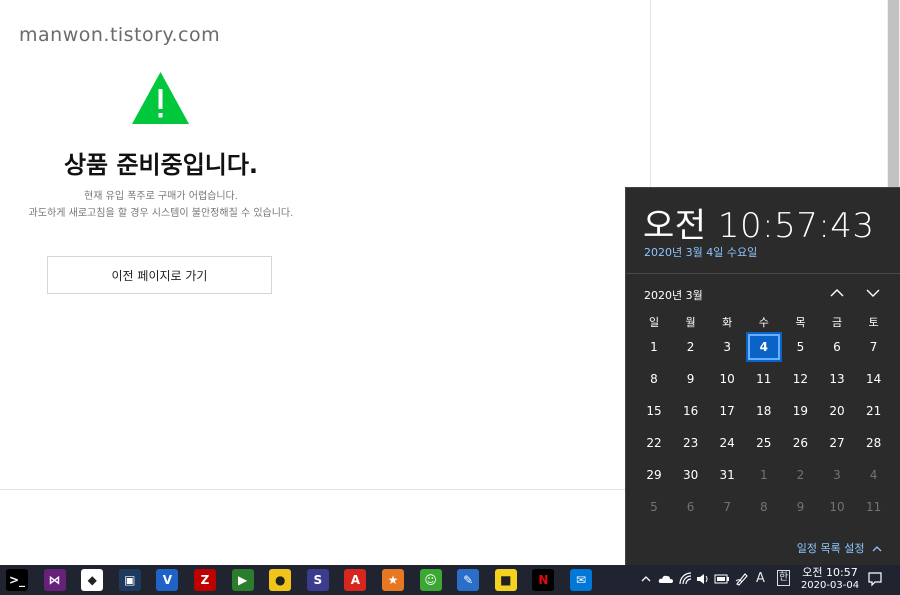 Image resolution: width=900 pixels, height=595 pixels. I want to click on column-divider, so click(650, 94).